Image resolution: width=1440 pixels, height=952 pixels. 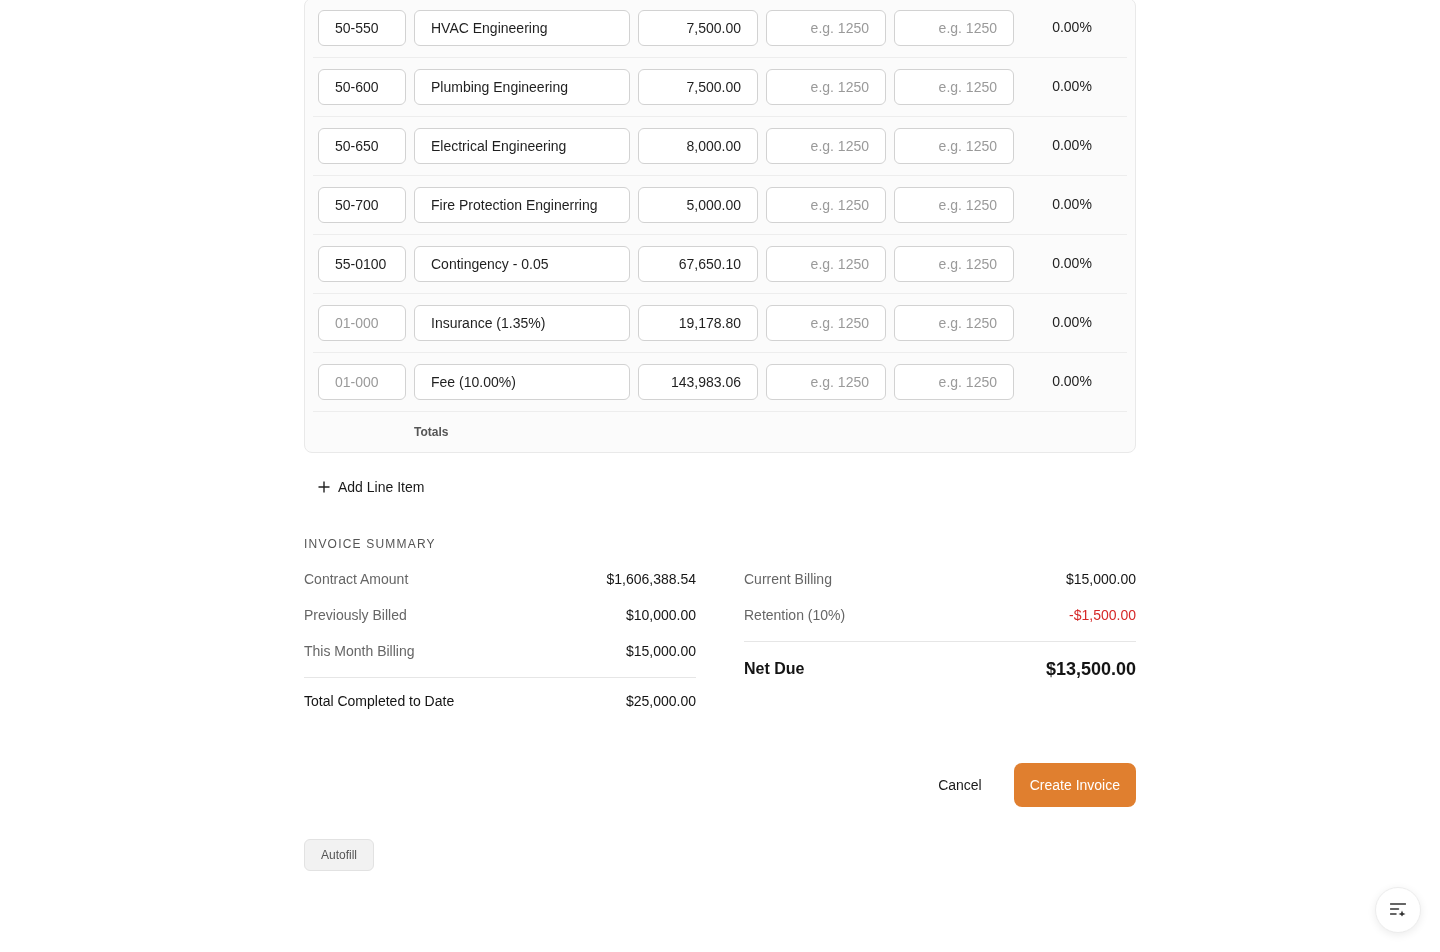 What do you see at coordinates (522, 146) in the screenshot?
I see `description-field: Electrical Engineering` at bounding box center [522, 146].